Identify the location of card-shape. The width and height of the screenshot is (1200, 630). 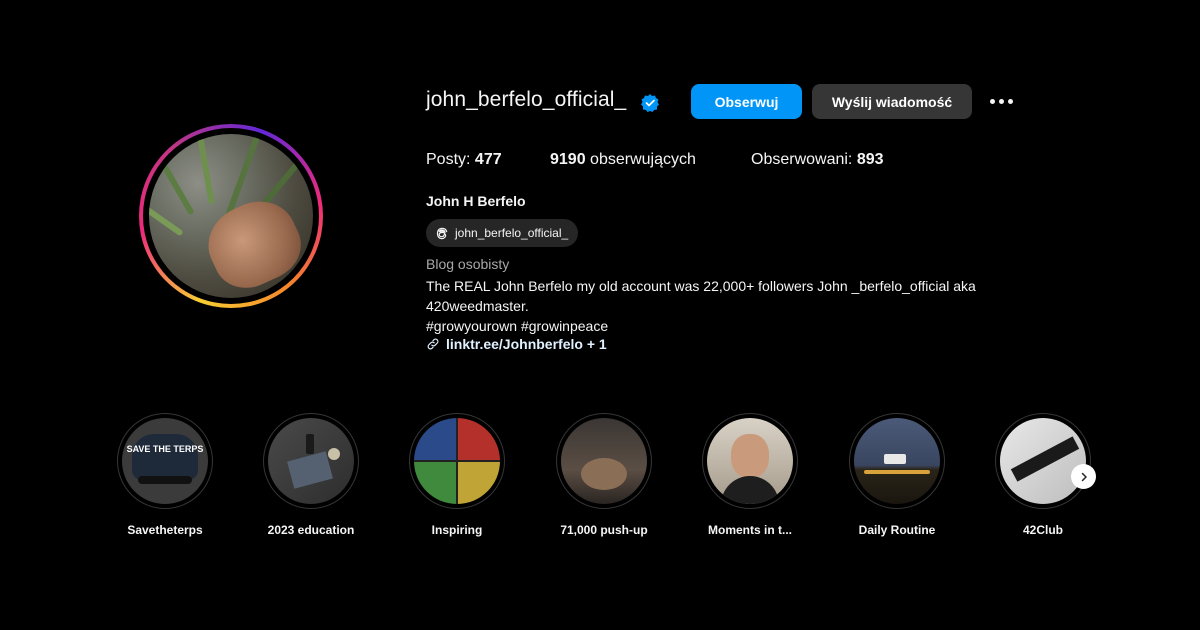
(310, 470).